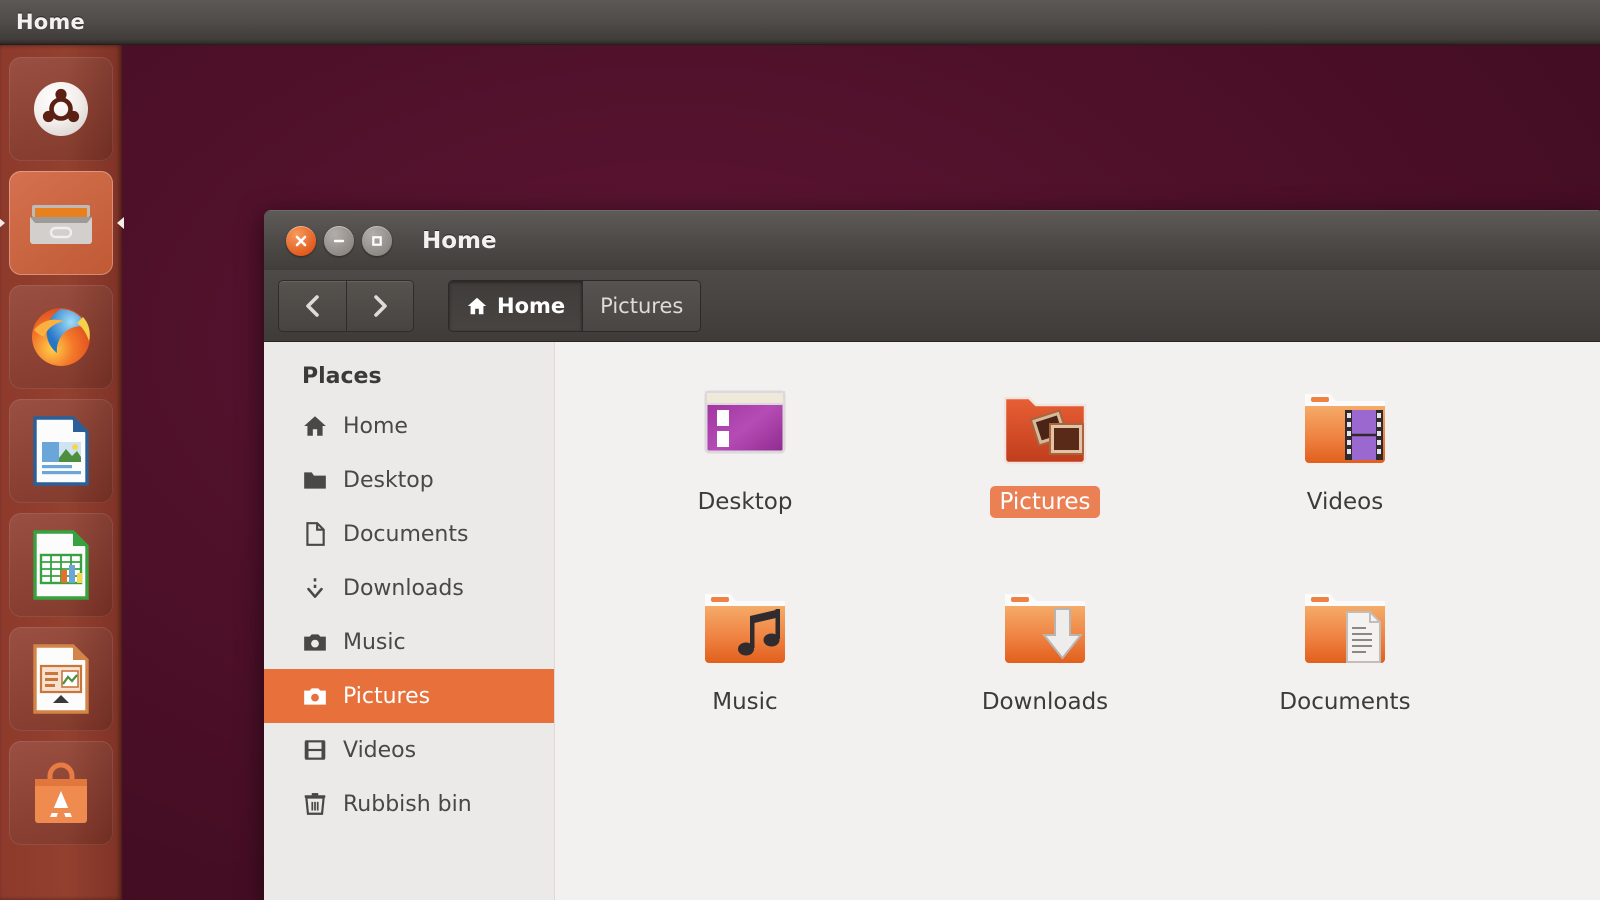 Image resolution: width=1600 pixels, height=900 pixels. I want to click on file-item-label: Music, so click(745, 702).